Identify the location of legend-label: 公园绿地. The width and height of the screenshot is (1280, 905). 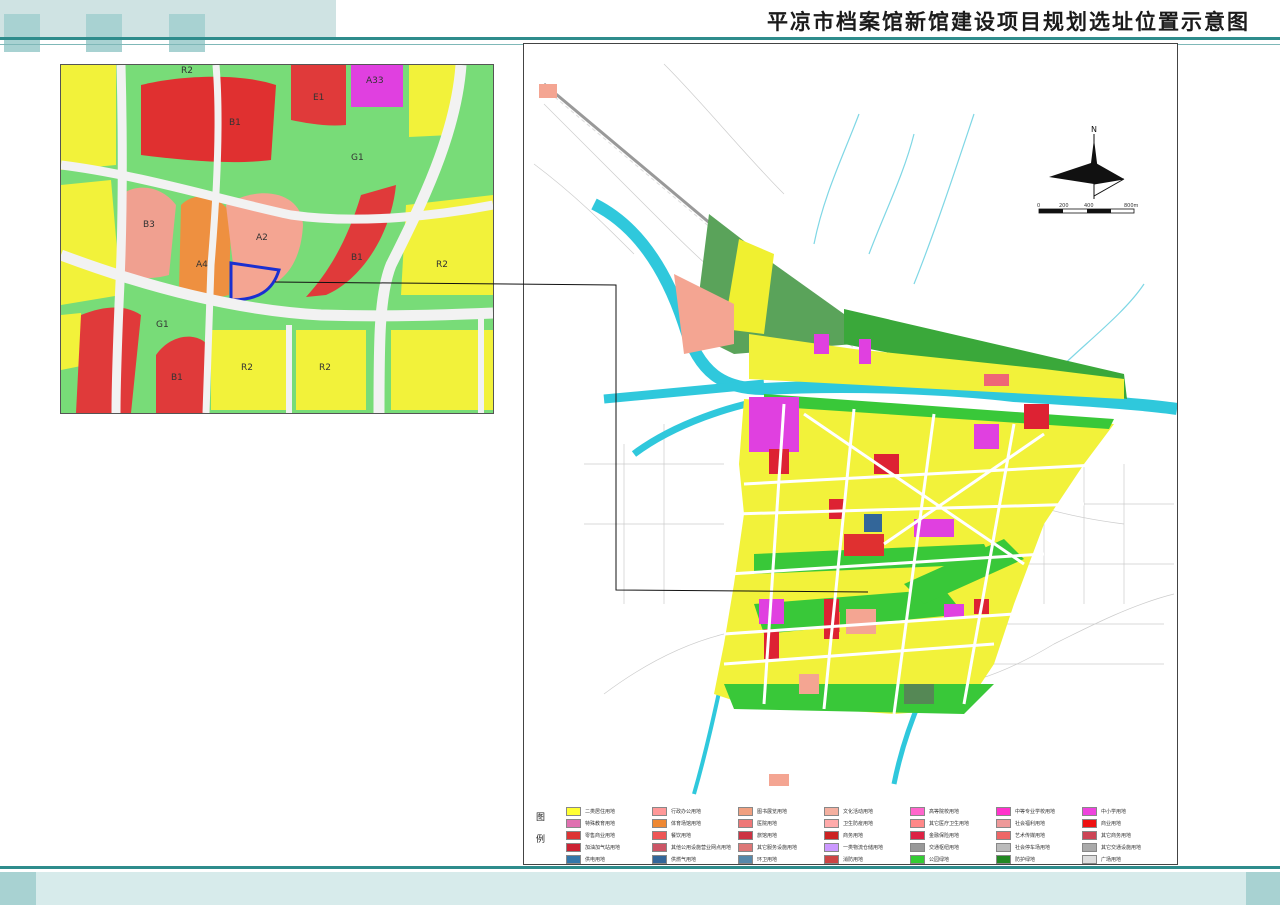
(939, 860).